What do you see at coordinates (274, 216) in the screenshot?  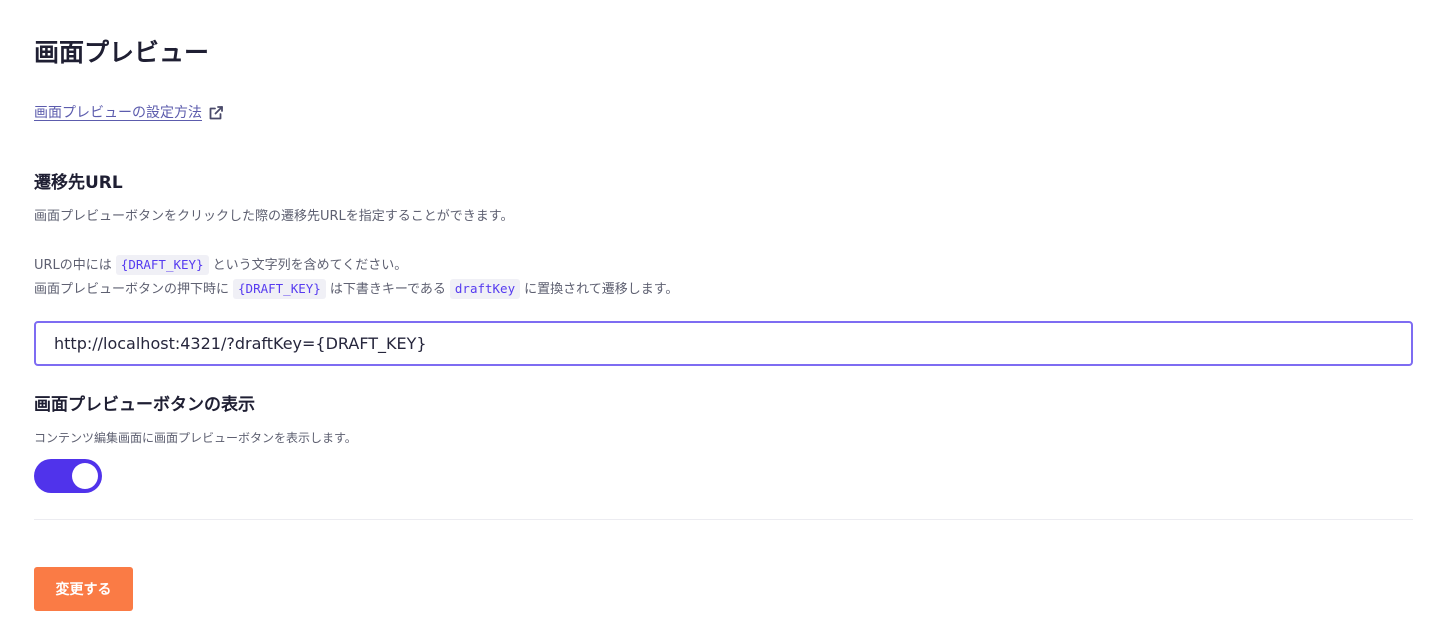 I see `redirect-url-description: 画面プレビューボタンをクリックした際の遷移先URLを指定することができます。` at bounding box center [274, 216].